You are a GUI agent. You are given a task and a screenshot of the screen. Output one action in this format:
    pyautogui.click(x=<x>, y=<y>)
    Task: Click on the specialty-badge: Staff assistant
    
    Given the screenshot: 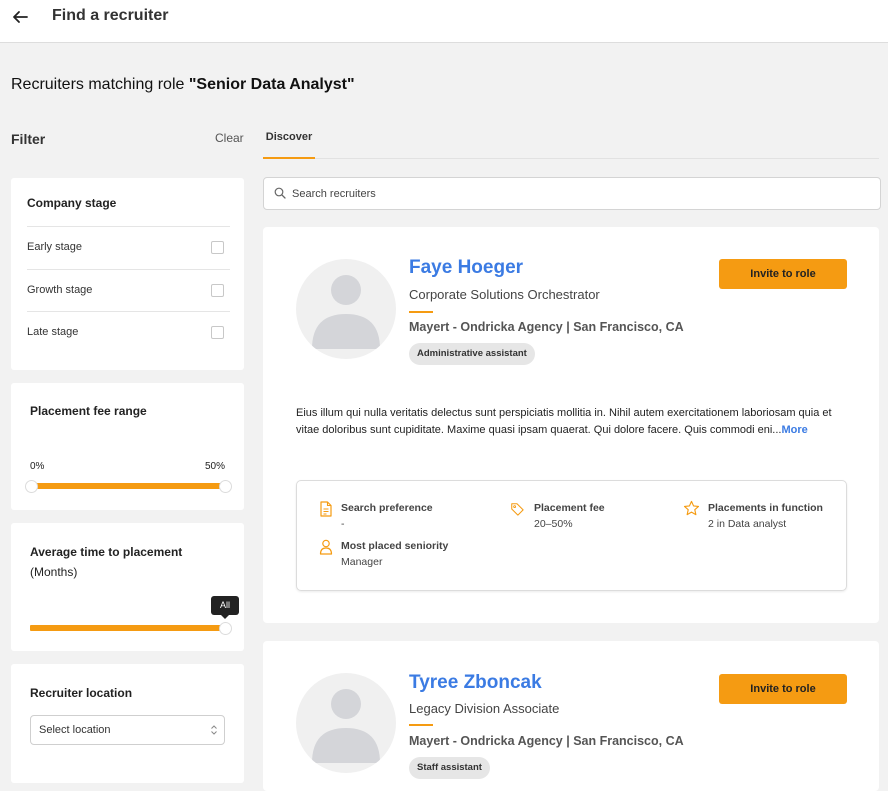 What is the action you would take?
    pyautogui.click(x=449, y=768)
    